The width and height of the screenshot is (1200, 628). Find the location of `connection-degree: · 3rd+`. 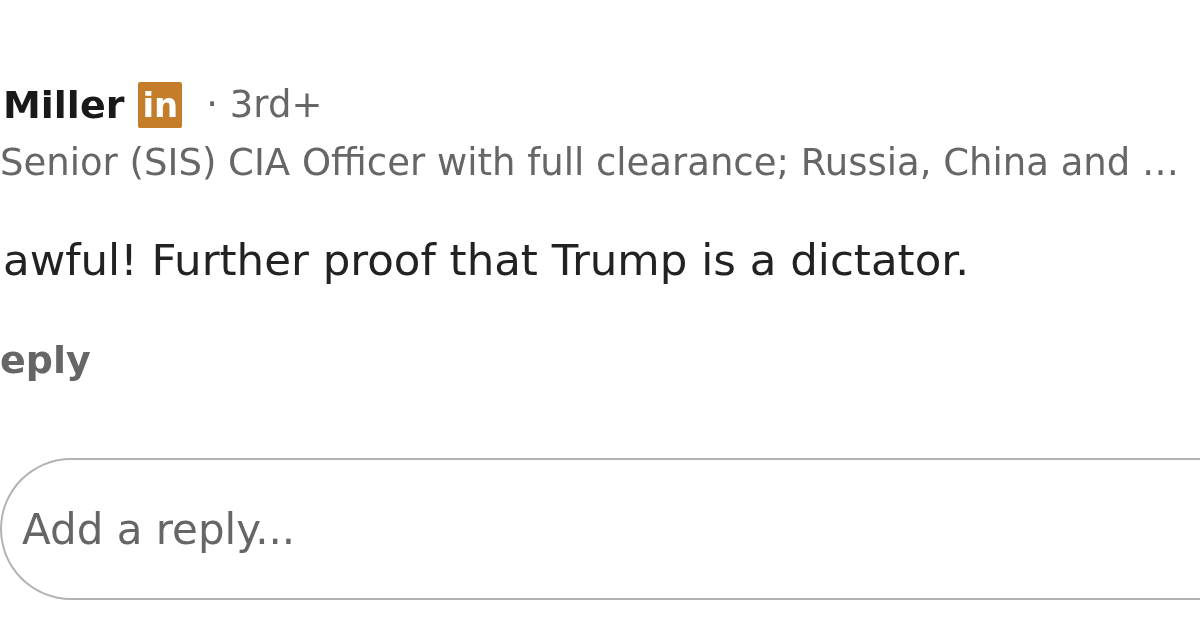

connection-degree: · 3rd+ is located at coordinates (264, 105).